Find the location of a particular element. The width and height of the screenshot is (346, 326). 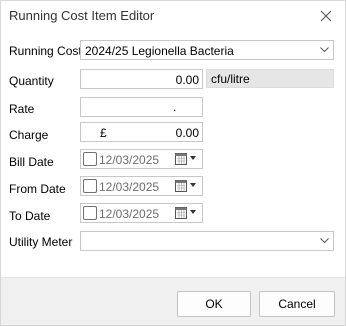

quantity-input: 0.00 is located at coordinates (141, 79).